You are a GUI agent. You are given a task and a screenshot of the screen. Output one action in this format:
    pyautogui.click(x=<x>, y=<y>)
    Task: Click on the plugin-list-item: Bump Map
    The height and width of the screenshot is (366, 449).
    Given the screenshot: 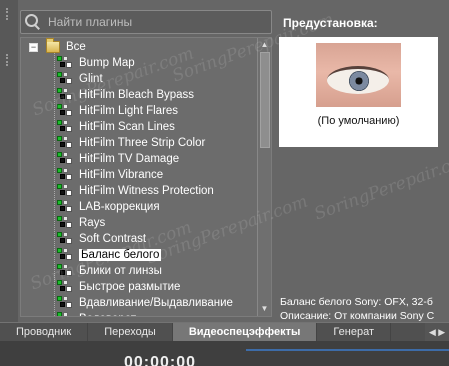 What is the action you would take?
    pyautogui.click(x=78, y=63)
    